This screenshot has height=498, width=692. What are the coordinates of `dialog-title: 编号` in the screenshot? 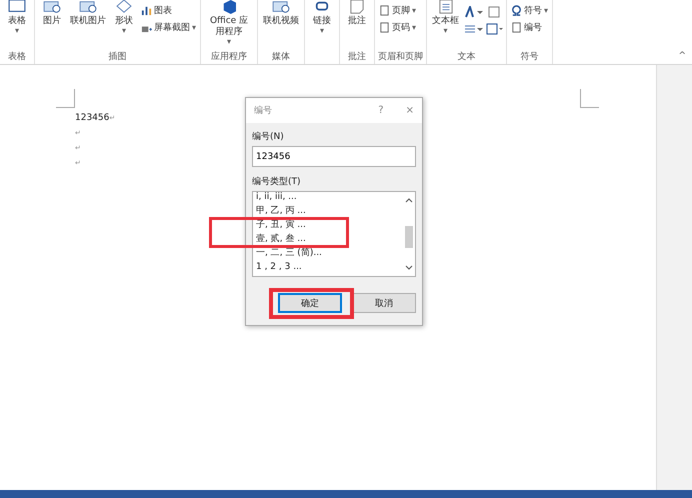 It's located at (263, 110).